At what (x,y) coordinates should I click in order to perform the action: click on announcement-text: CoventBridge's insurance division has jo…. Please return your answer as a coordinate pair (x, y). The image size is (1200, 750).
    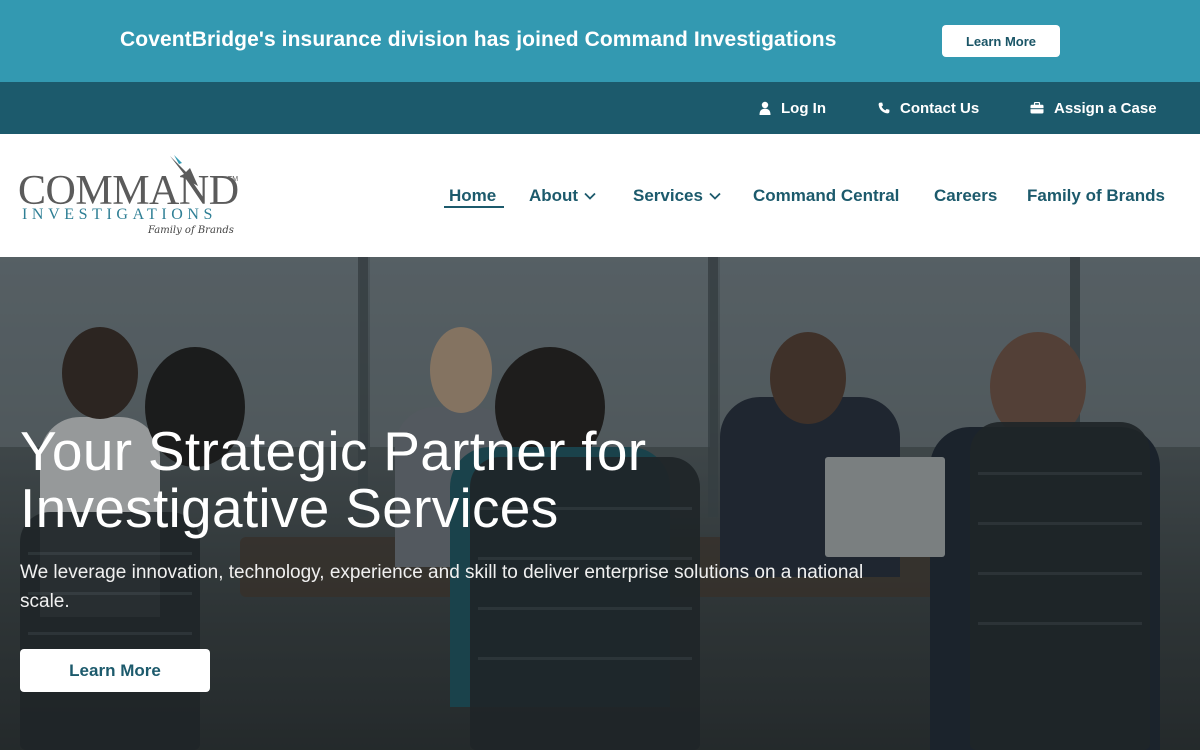
    Looking at the image, I should click on (478, 39).